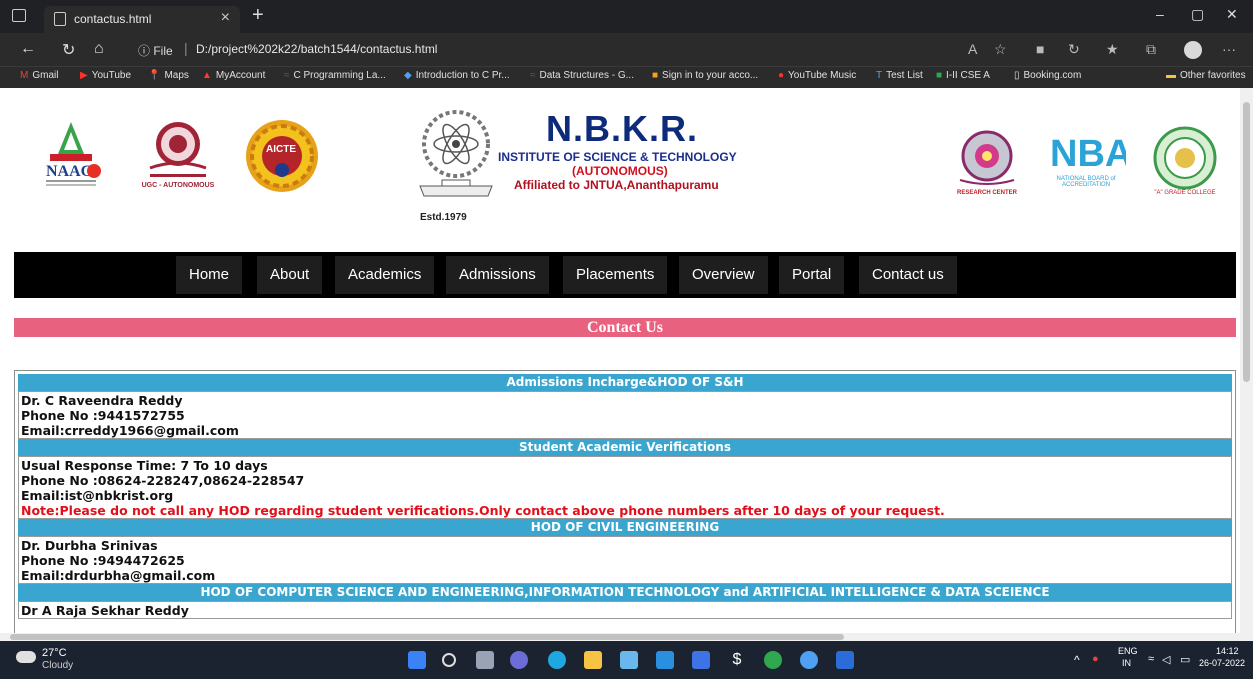 This screenshot has width=1253, height=679. I want to click on mail-icon, so click(665, 660).